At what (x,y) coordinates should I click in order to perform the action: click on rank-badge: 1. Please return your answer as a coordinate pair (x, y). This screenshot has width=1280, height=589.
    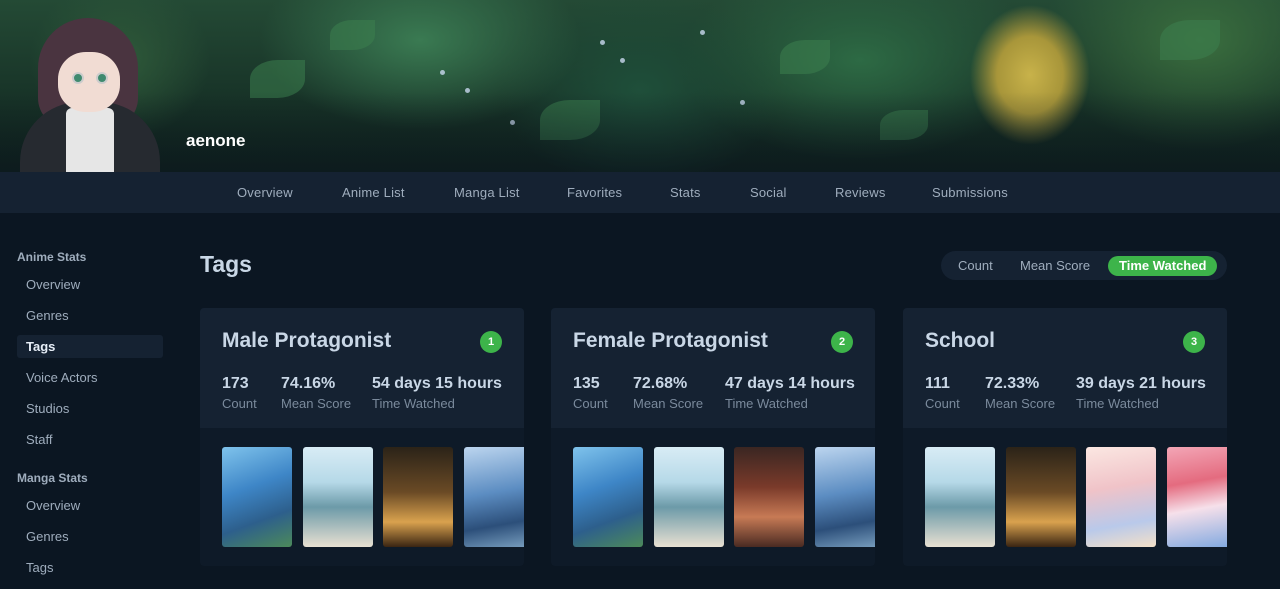
    Looking at the image, I should click on (491, 342).